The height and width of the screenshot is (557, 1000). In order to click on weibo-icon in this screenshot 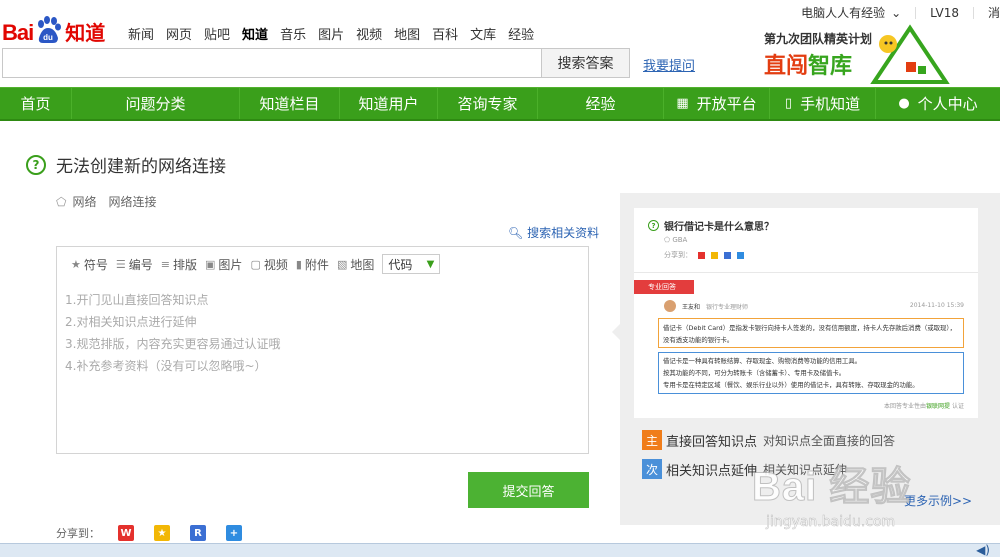, I will do `click(701, 255)`.